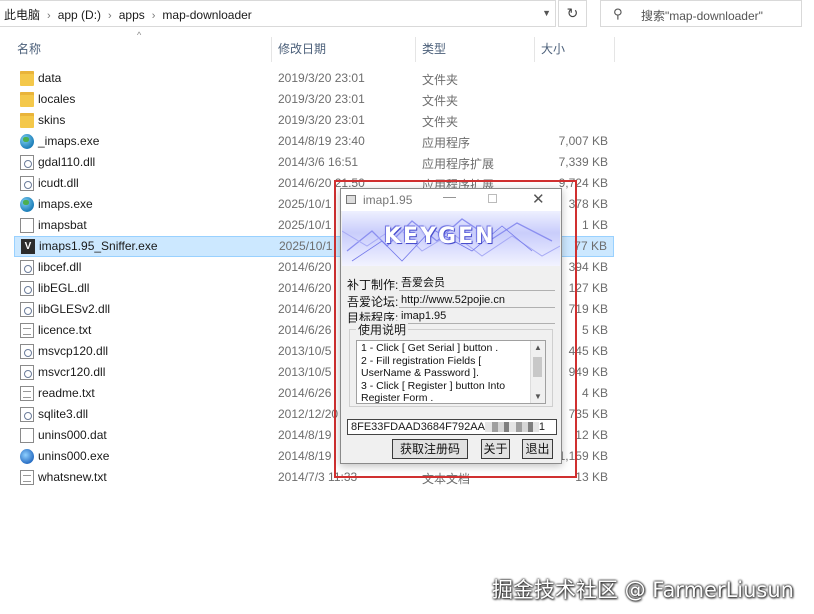  Describe the element at coordinates (132, 15) in the screenshot. I see `breadcrumb-apps: apps` at that location.